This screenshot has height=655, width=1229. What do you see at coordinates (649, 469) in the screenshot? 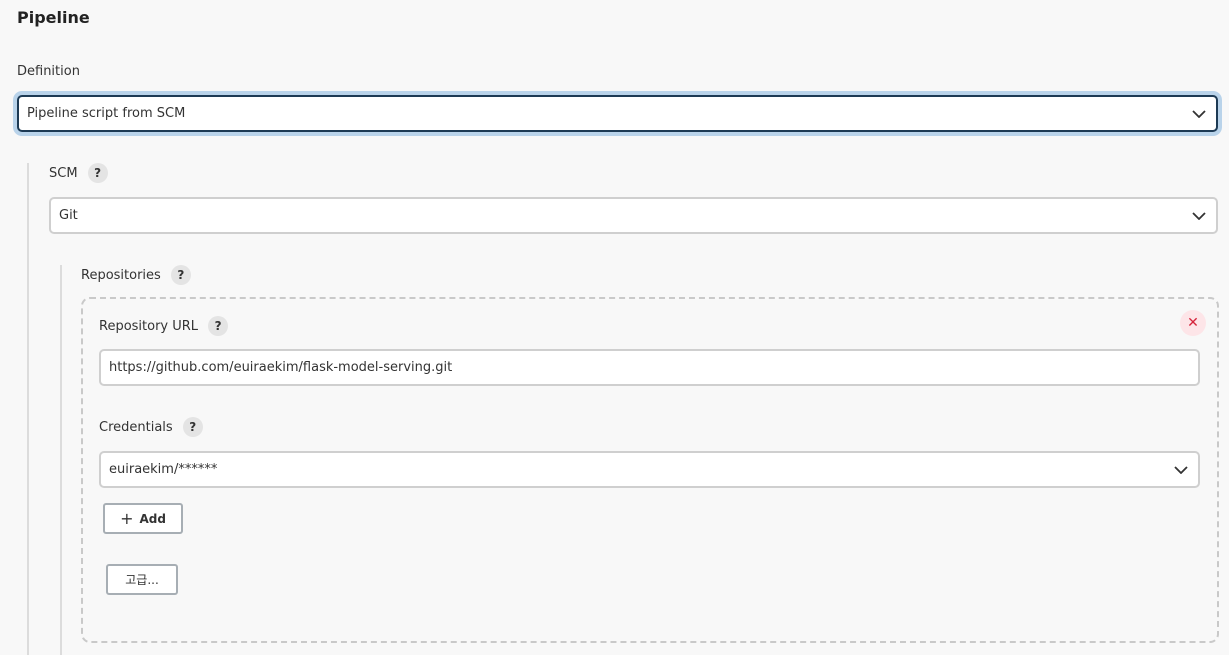
I see `credentials-select: euiraekim/******` at bounding box center [649, 469].